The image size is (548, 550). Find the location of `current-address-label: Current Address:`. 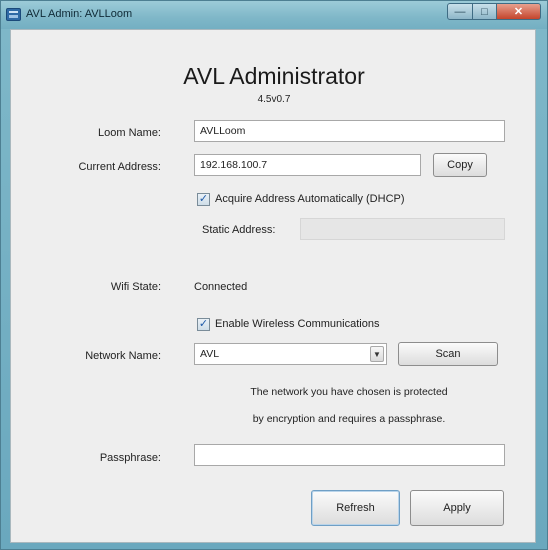

current-address-label: Current Address: is located at coordinates (119, 167).